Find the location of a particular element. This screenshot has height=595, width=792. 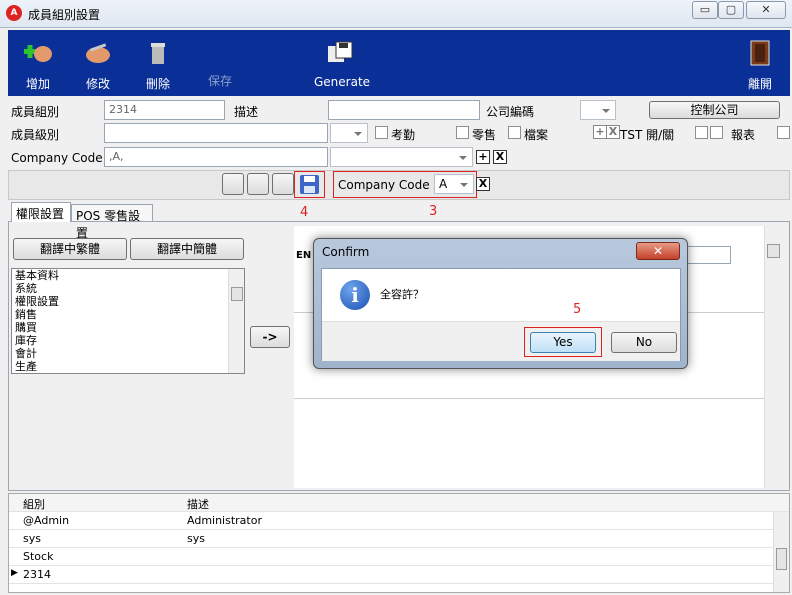

company-code-label: Company Code : is located at coordinates (61, 158).